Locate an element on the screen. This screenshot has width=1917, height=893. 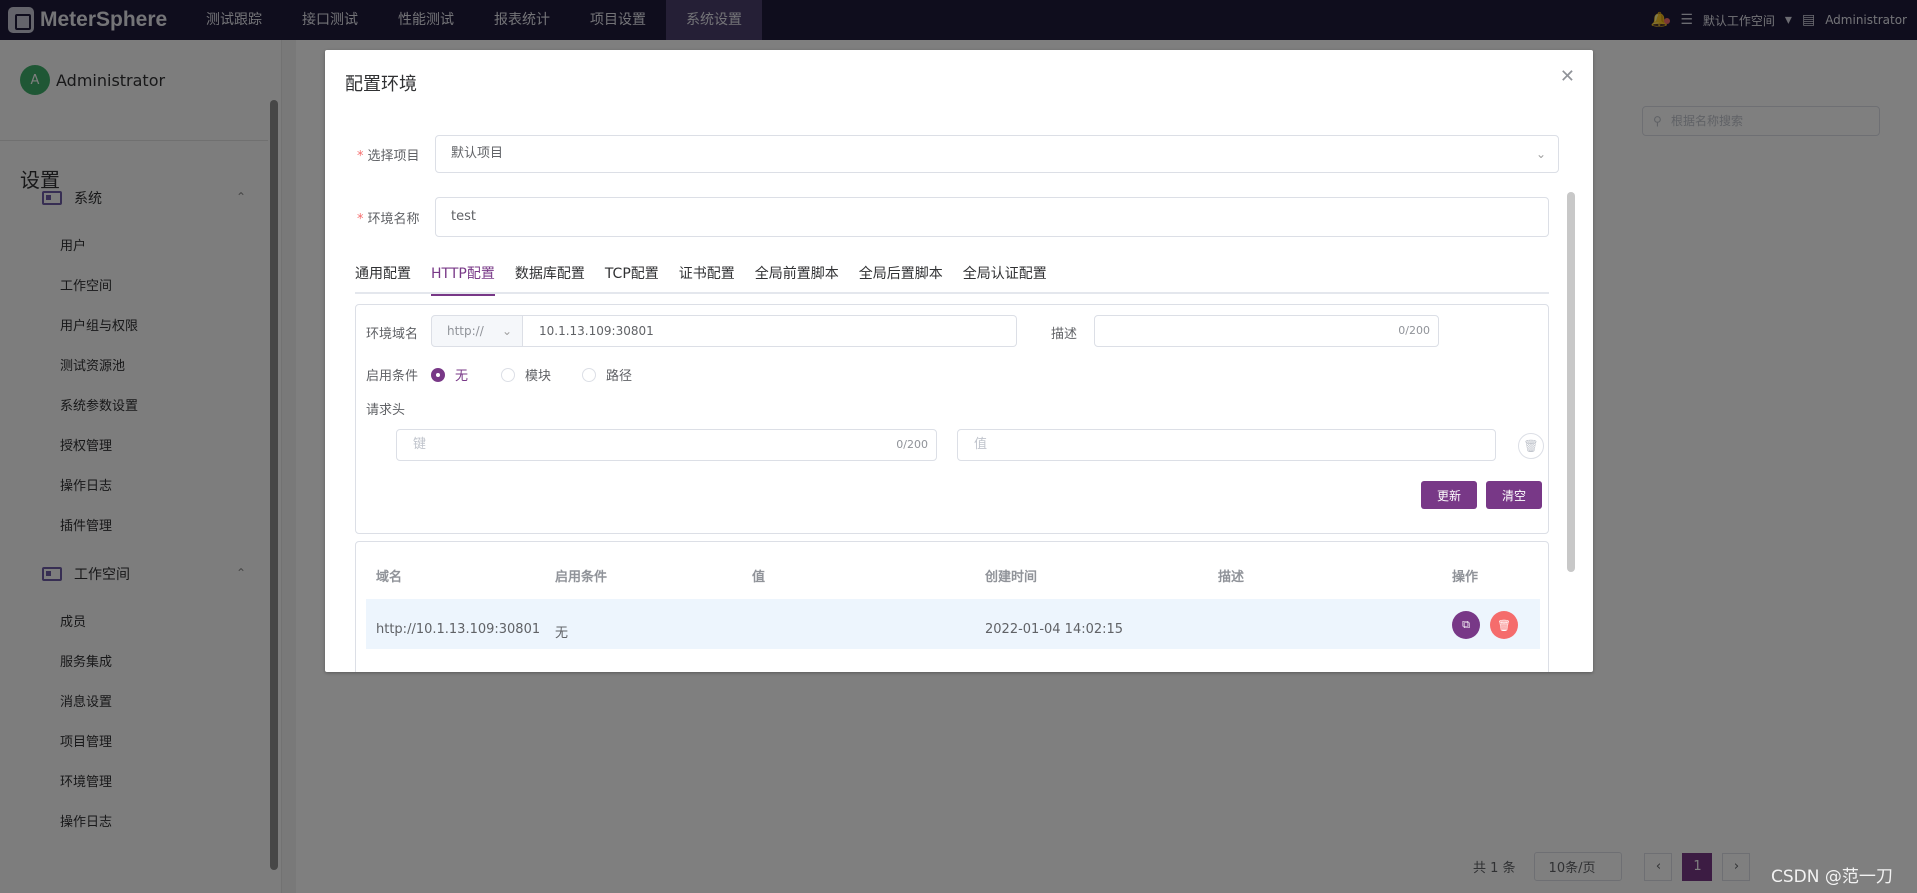
header-key-input: 键 0/200 is located at coordinates (666, 445).